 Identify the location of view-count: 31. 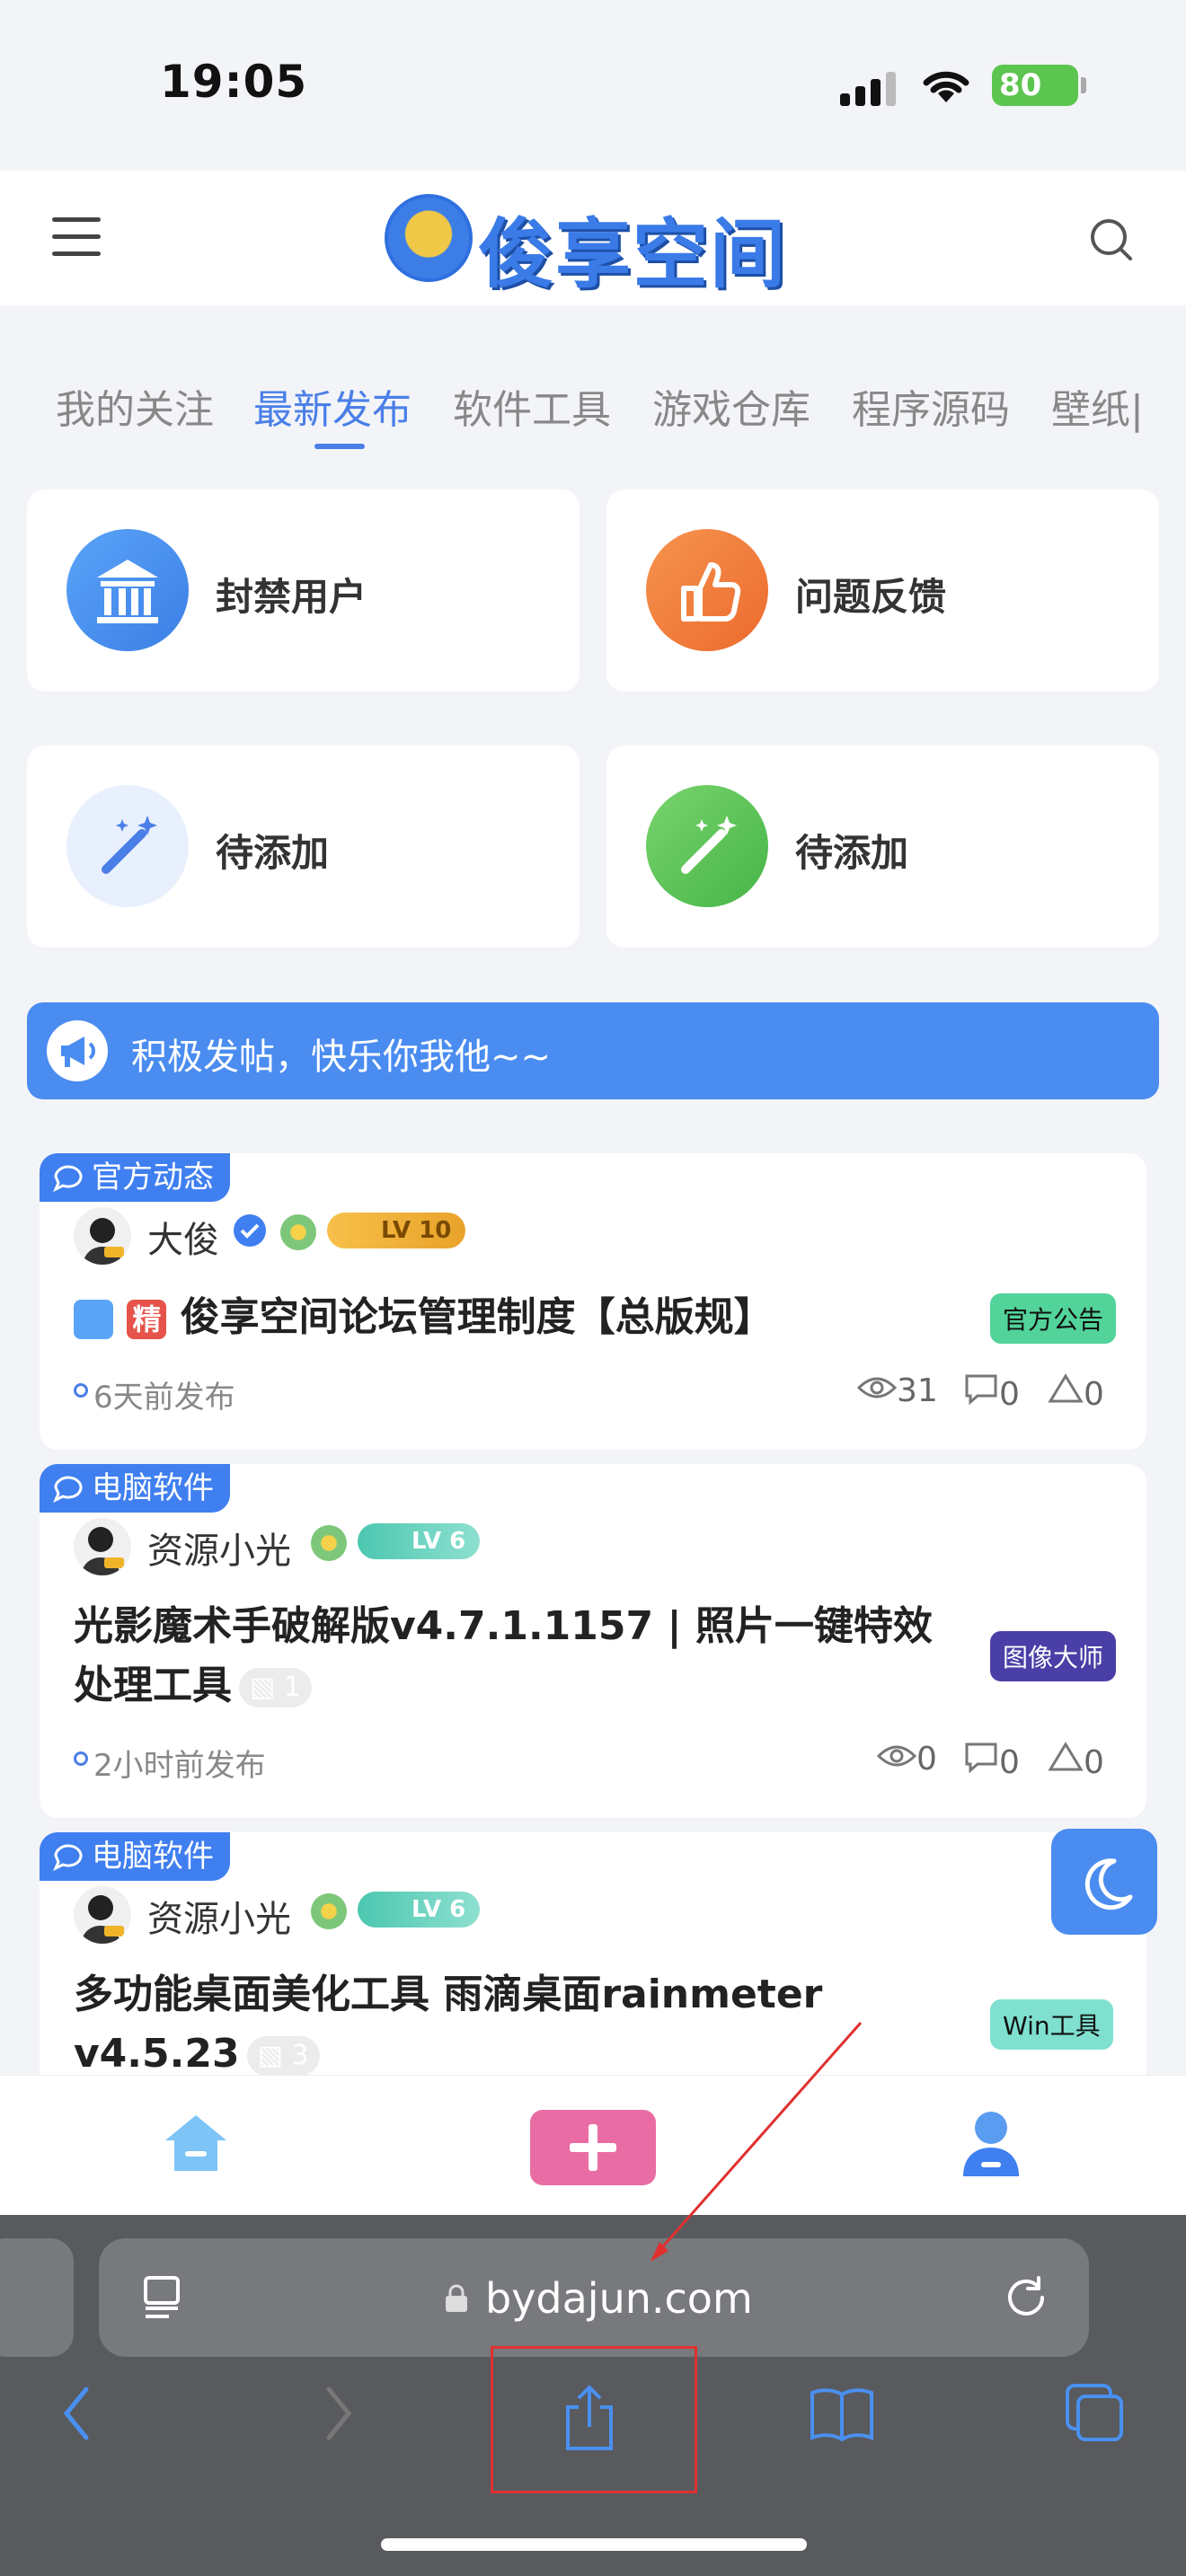
(897, 1390).